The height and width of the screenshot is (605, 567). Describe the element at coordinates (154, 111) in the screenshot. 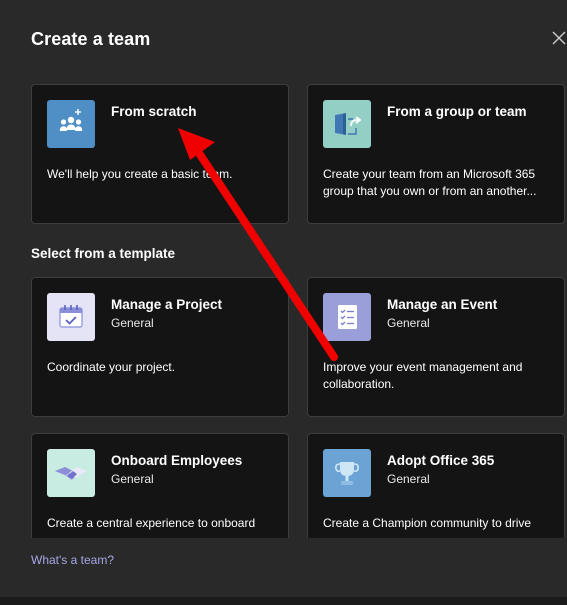

I see `card-title: From scratch` at that location.